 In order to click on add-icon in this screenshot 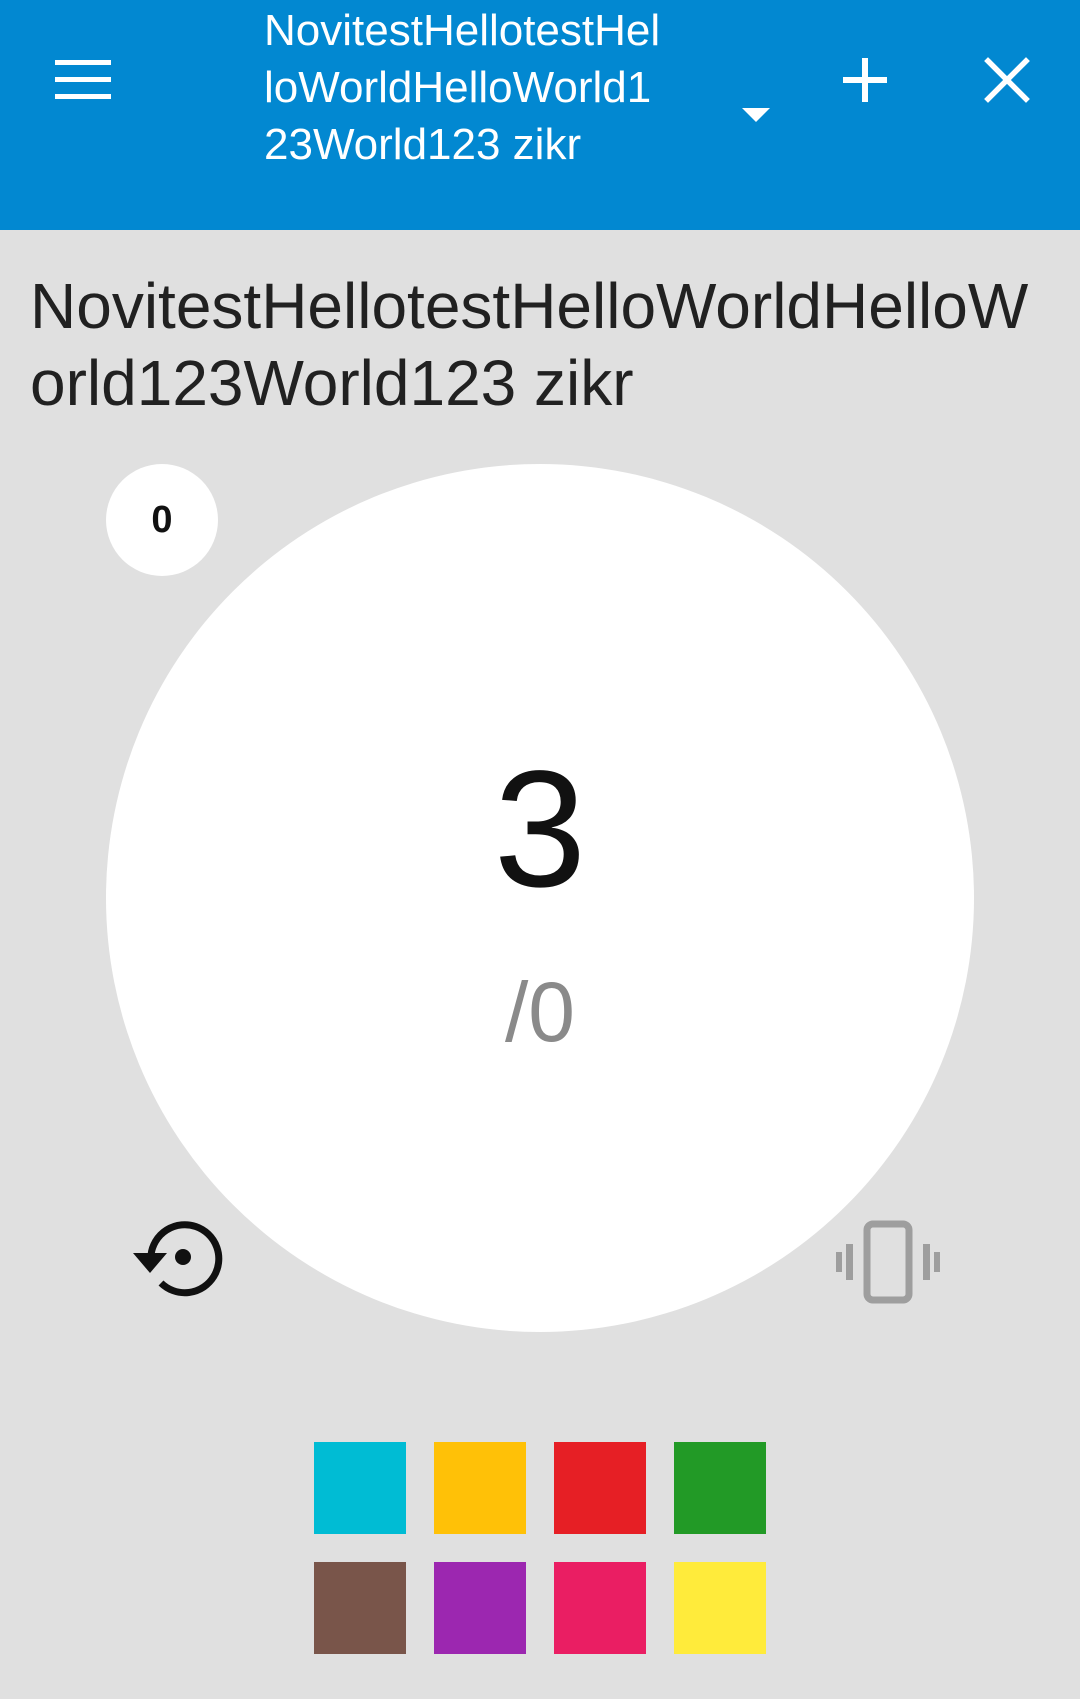, I will do `click(865, 80)`.